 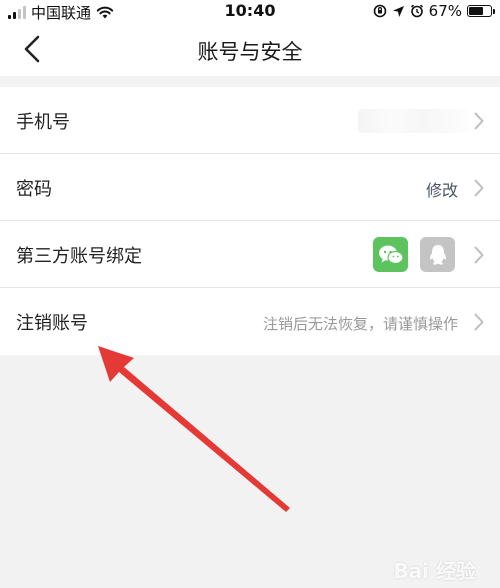 I want to click on phone-number-row: 手机号, so click(x=250, y=120).